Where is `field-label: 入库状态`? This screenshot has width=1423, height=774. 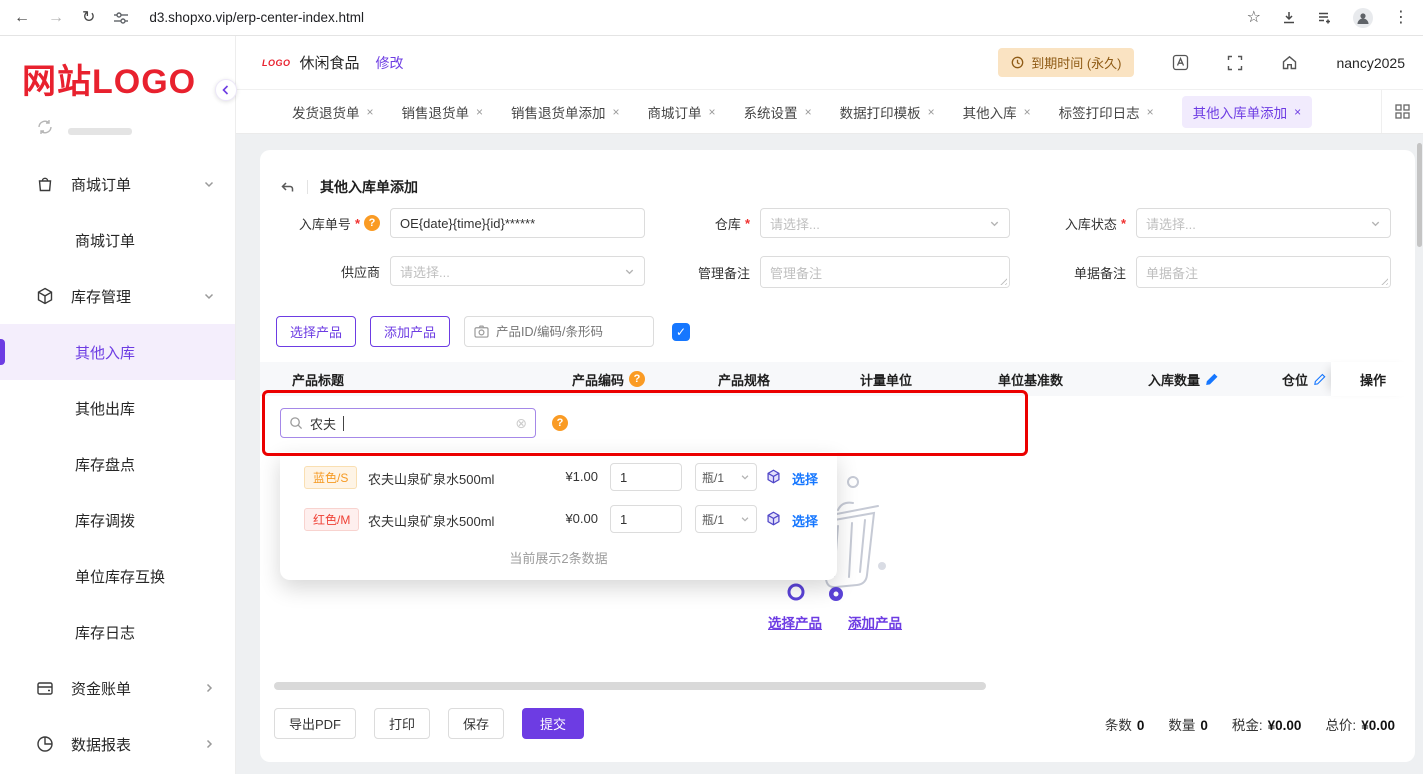 field-label: 入库状态 is located at coordinates (1090, 224).